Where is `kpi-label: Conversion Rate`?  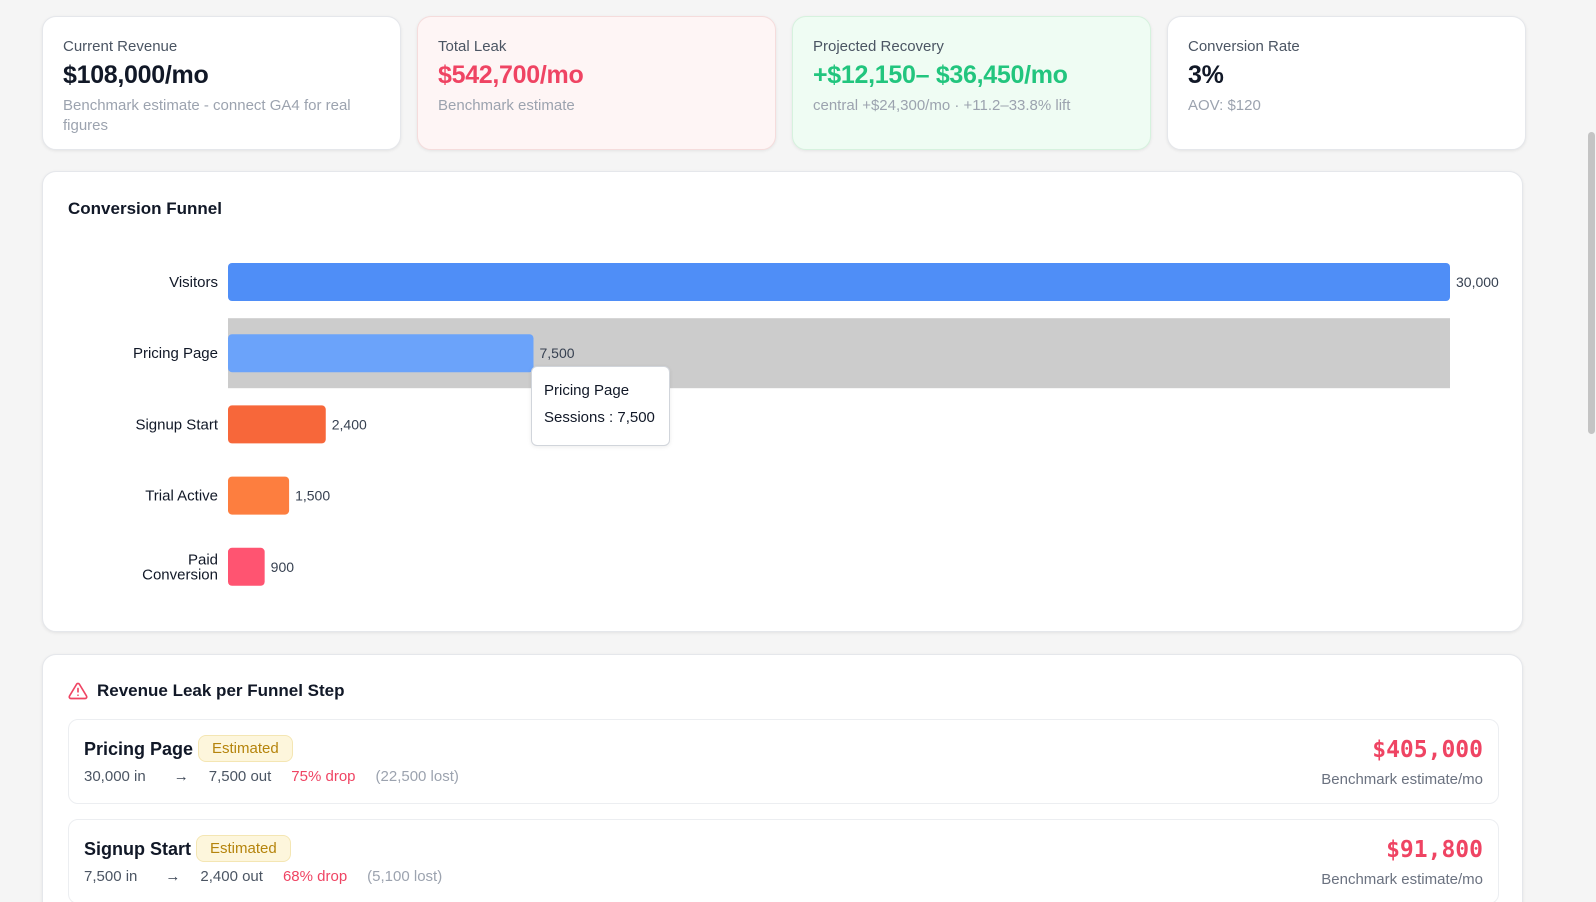
kpi-label: Conversion Rate is located at coordinates (1244, 46).